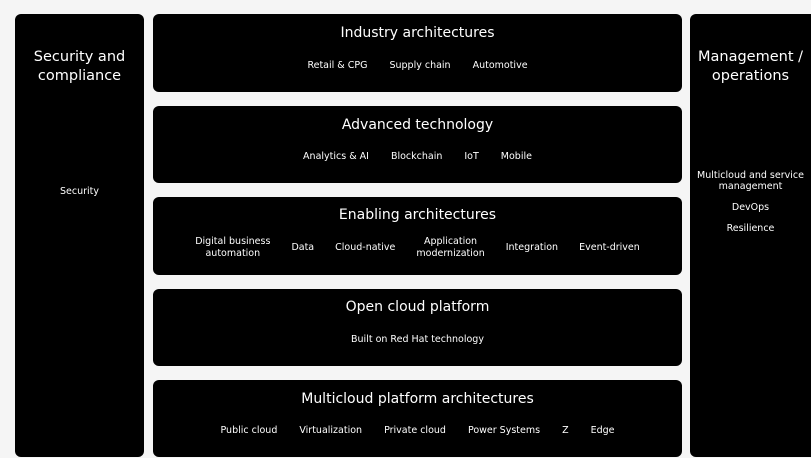  I want to click on mobile-item: Mobile, so click(516, 156).